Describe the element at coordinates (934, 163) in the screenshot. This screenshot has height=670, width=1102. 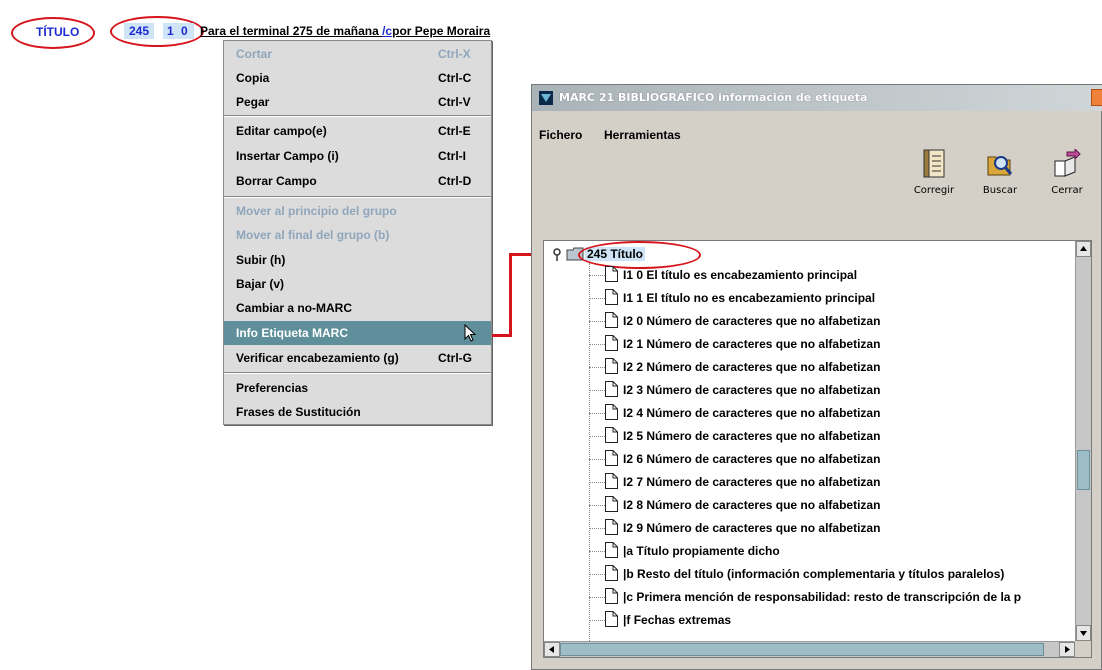
I see `corregir-icon` at that location.